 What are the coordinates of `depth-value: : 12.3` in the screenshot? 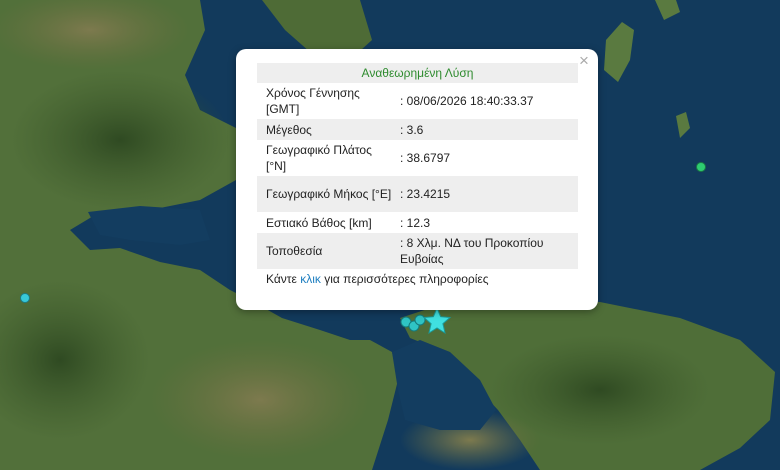 It's located at (415, 222).